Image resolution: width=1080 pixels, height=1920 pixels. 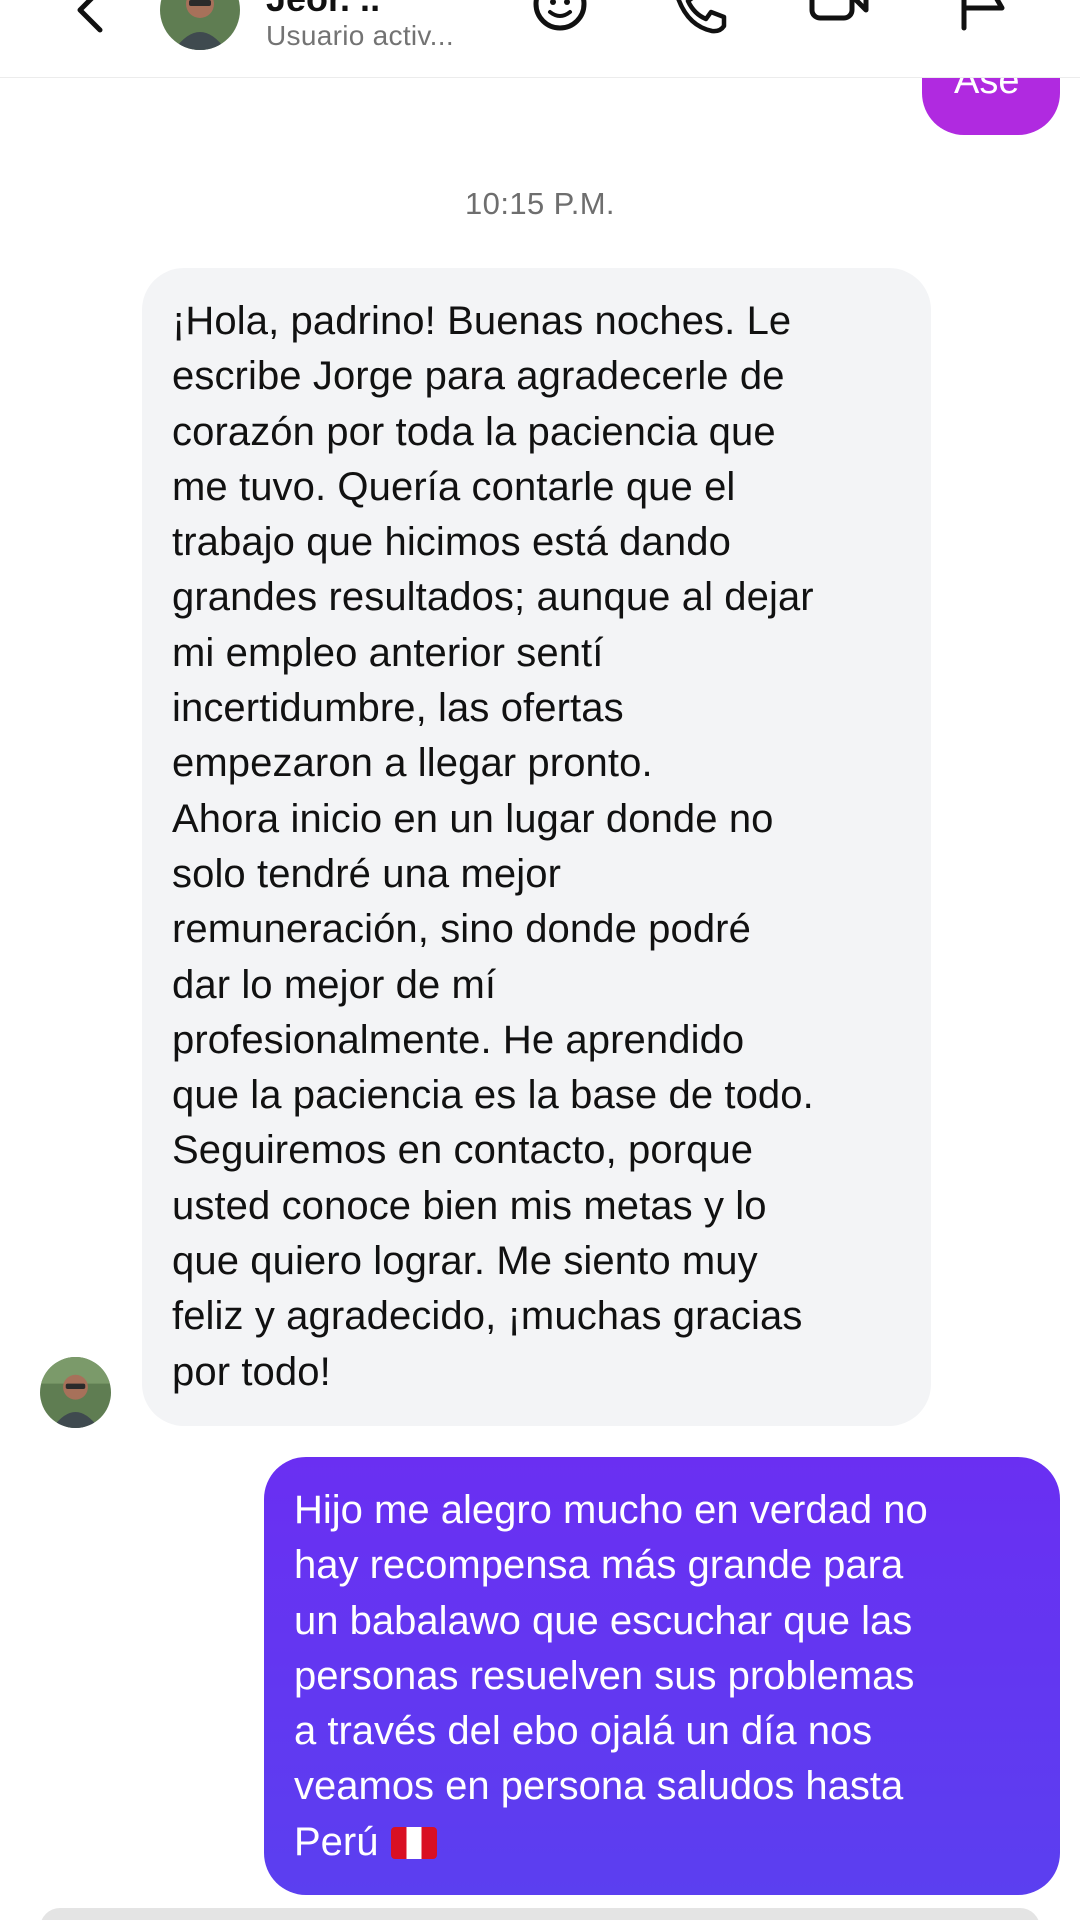 I want to click on phone-icon, so click(x=701, y=17).